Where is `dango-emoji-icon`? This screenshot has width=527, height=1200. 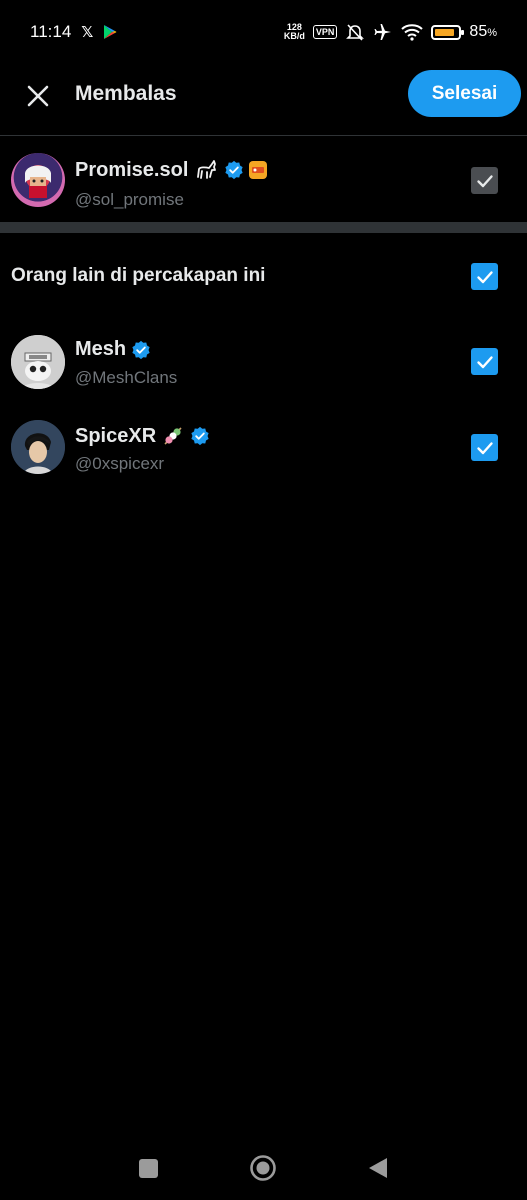
dango-emoji-icon is located at coordinates (173, 436).